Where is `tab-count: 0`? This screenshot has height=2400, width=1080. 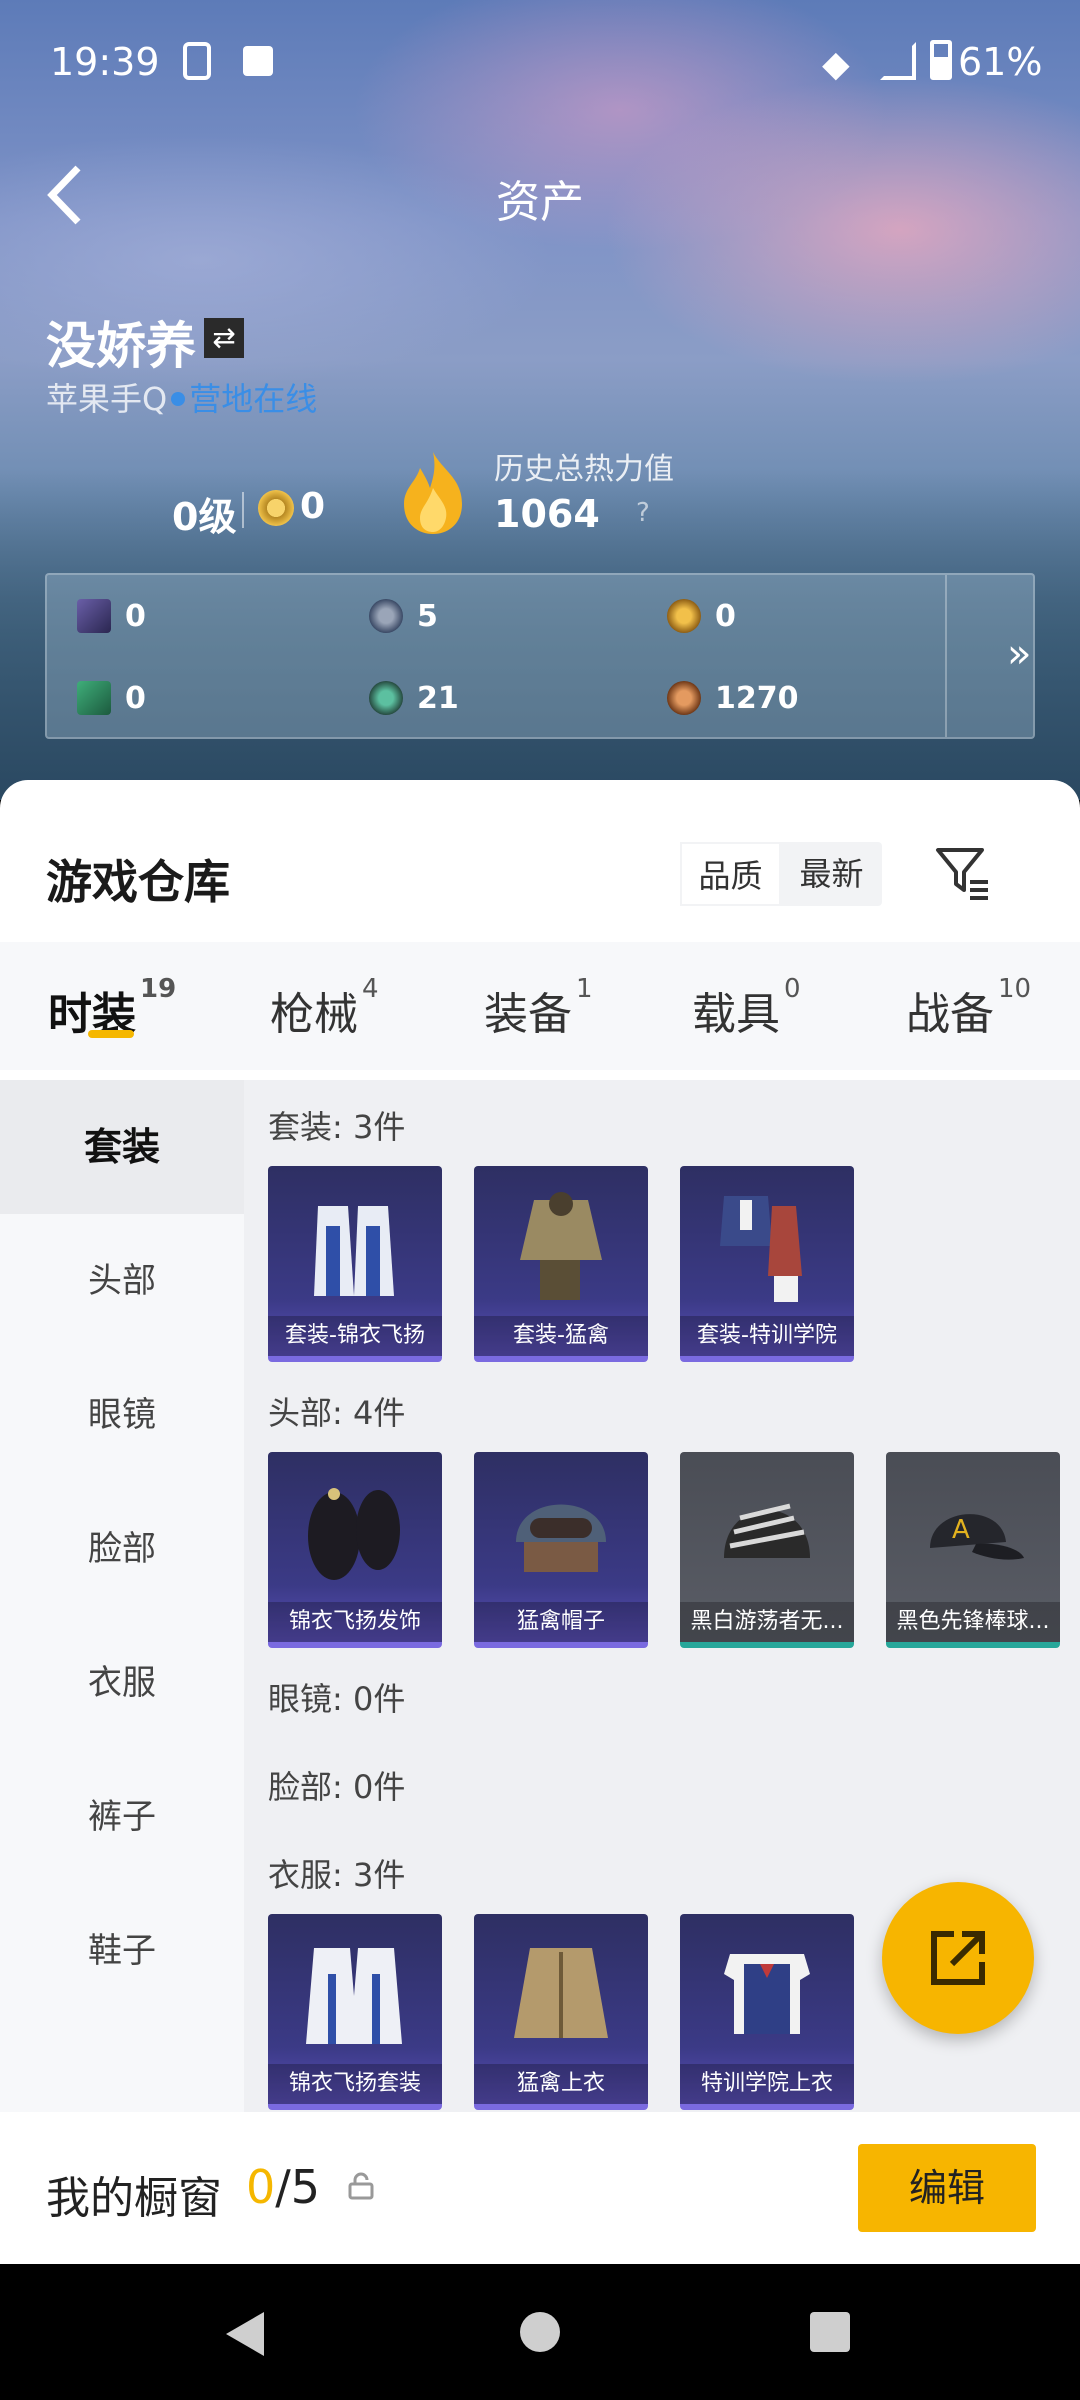 tab-count: 0 is located at coordinates (792, 989).